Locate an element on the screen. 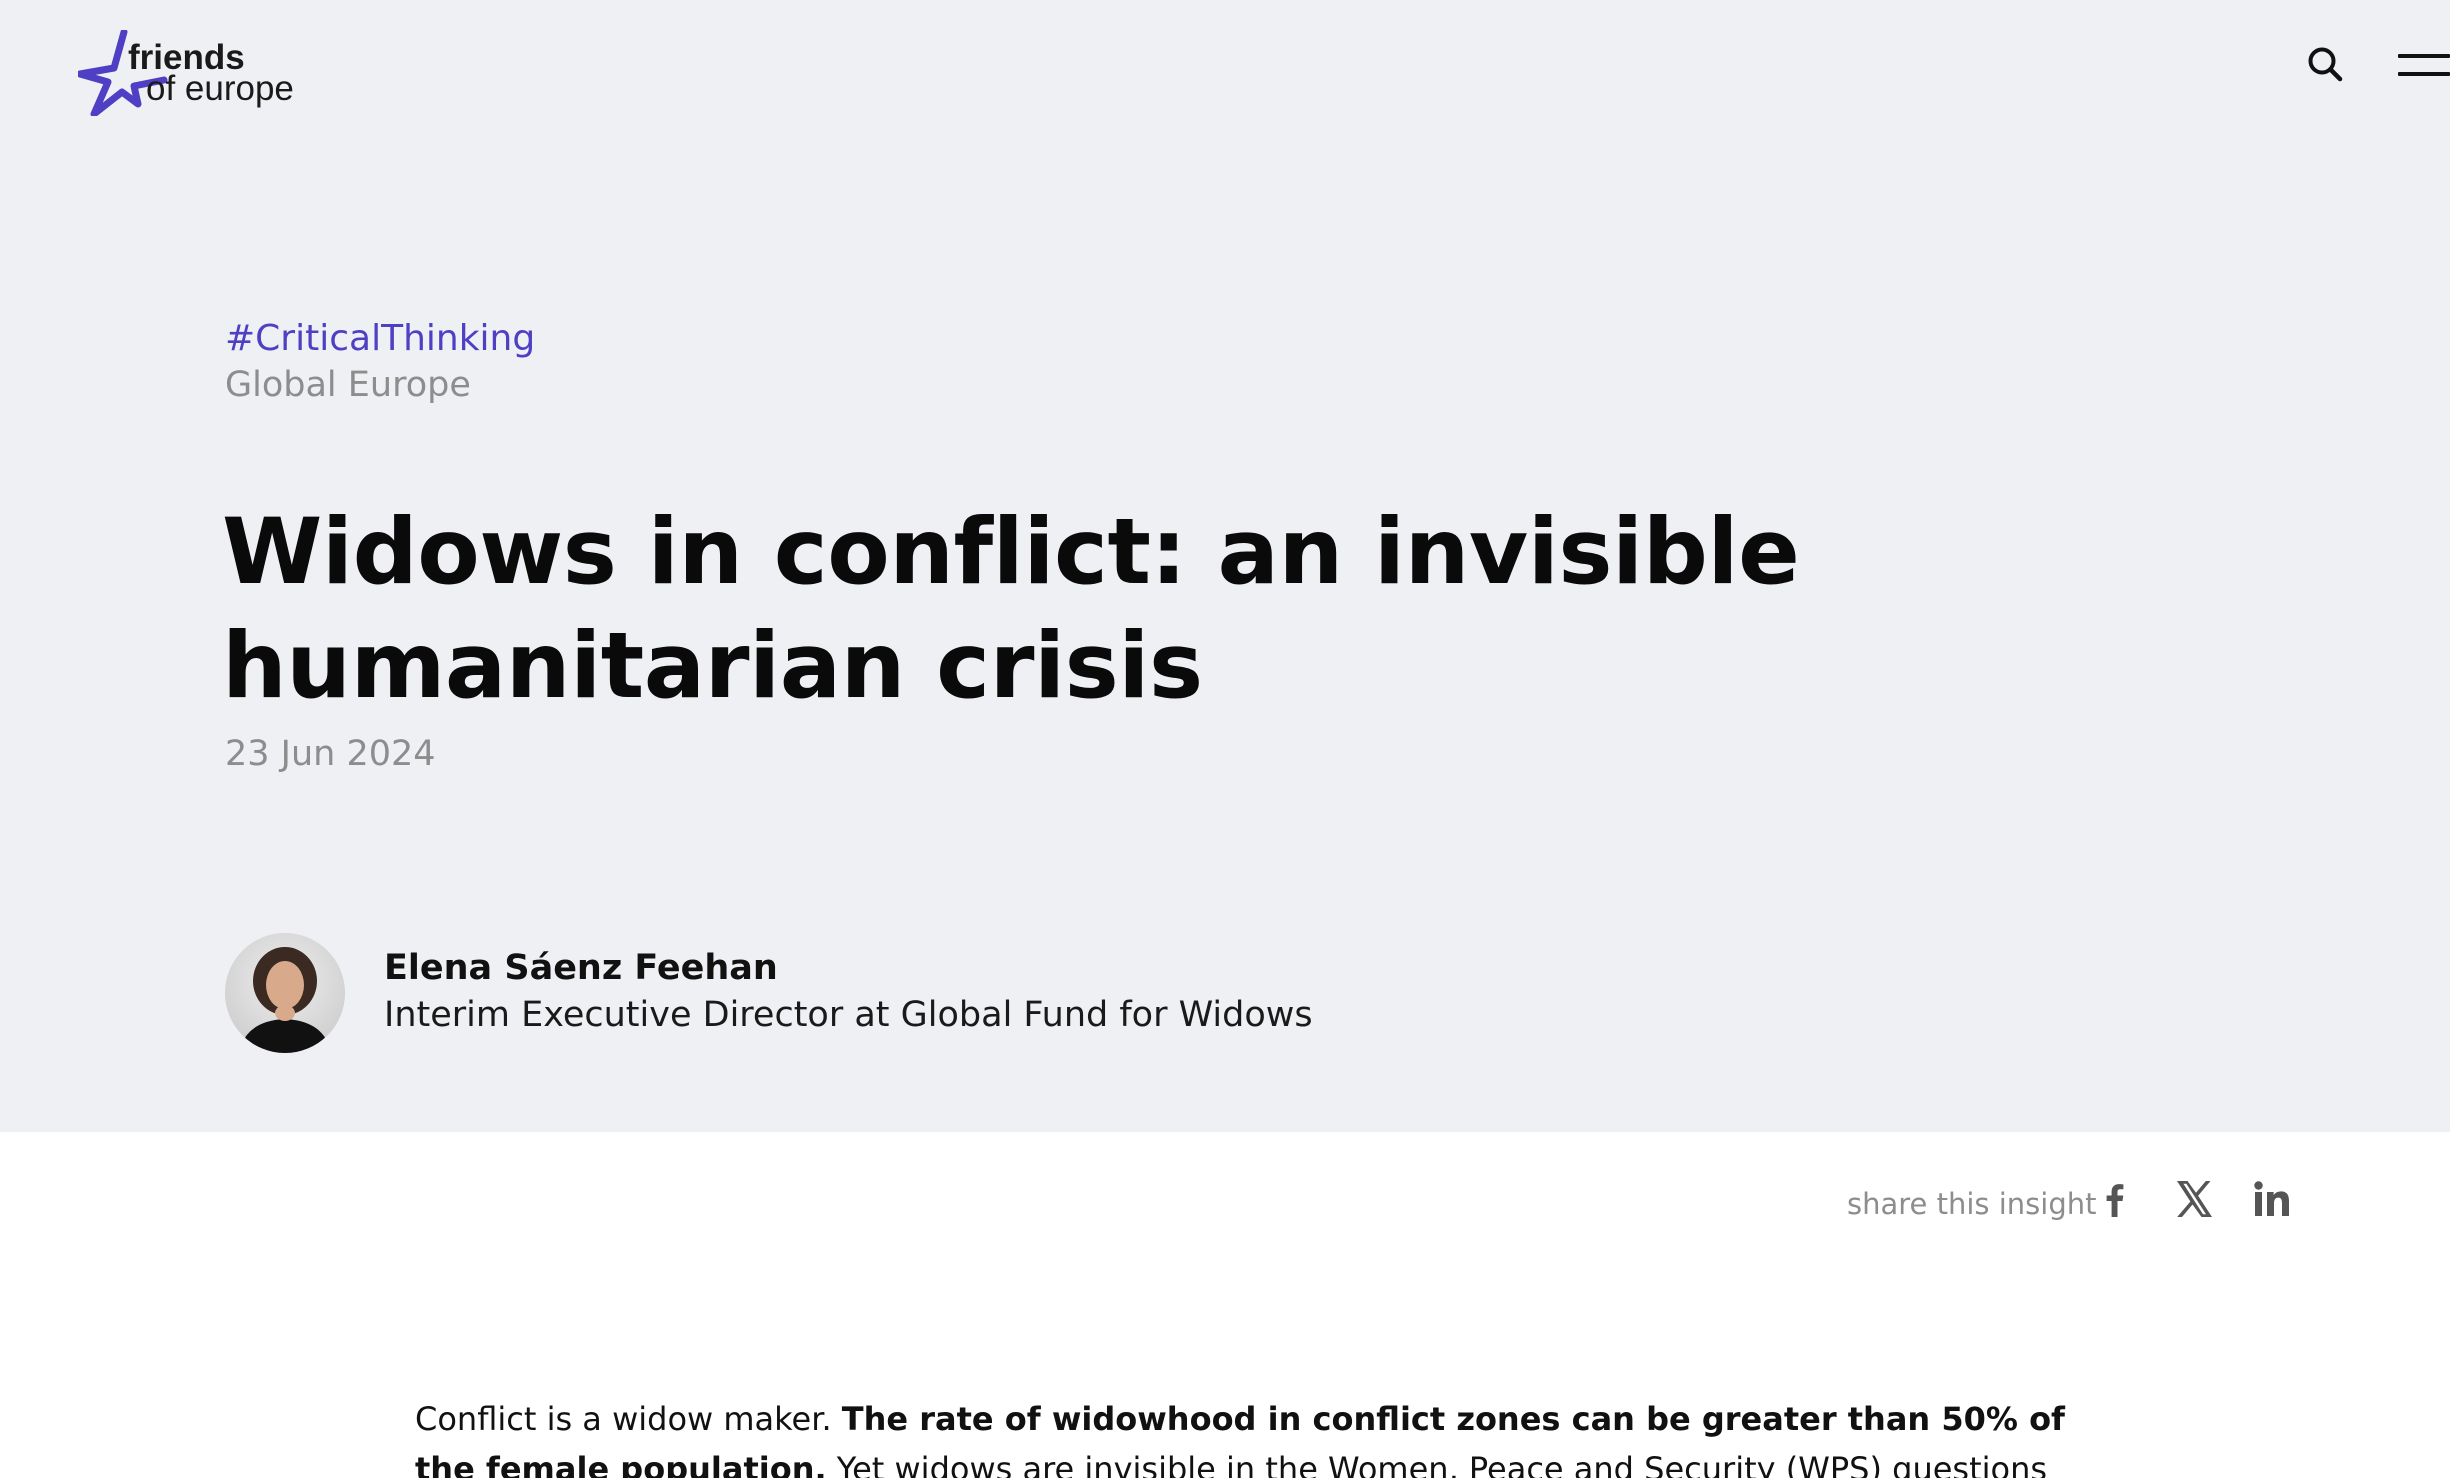 The width and height of the screenshot is (2450, 1478). search-icon is located at coordinates (2325, 64).